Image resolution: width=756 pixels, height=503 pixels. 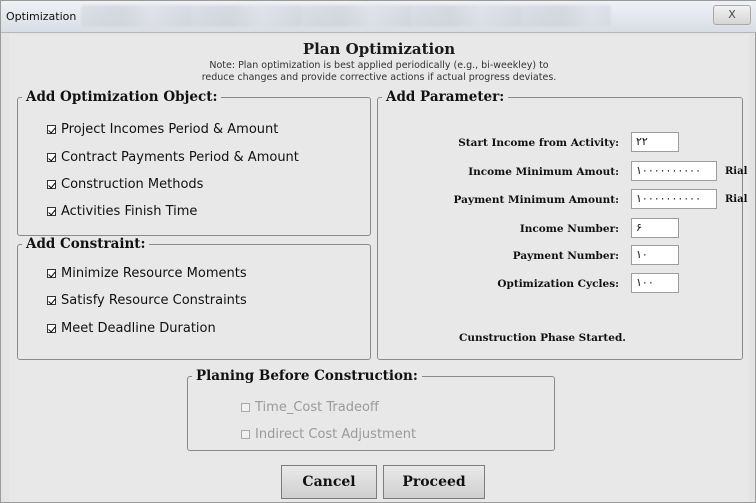 I want to click on checkbox-minimize-resource-moments: Minimize Resource Moments, so click(x=147, y=273).